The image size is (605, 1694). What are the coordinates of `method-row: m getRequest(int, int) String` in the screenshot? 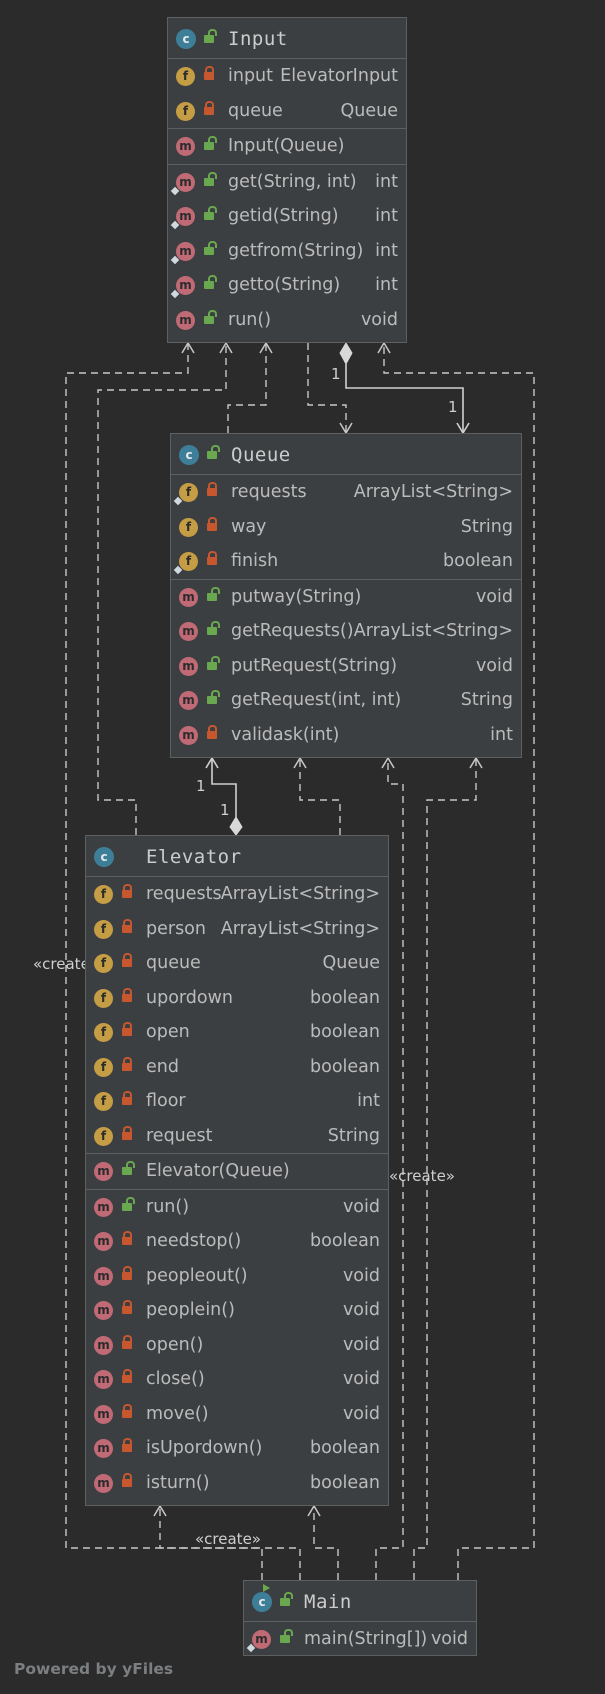 It's located at (346, 700).